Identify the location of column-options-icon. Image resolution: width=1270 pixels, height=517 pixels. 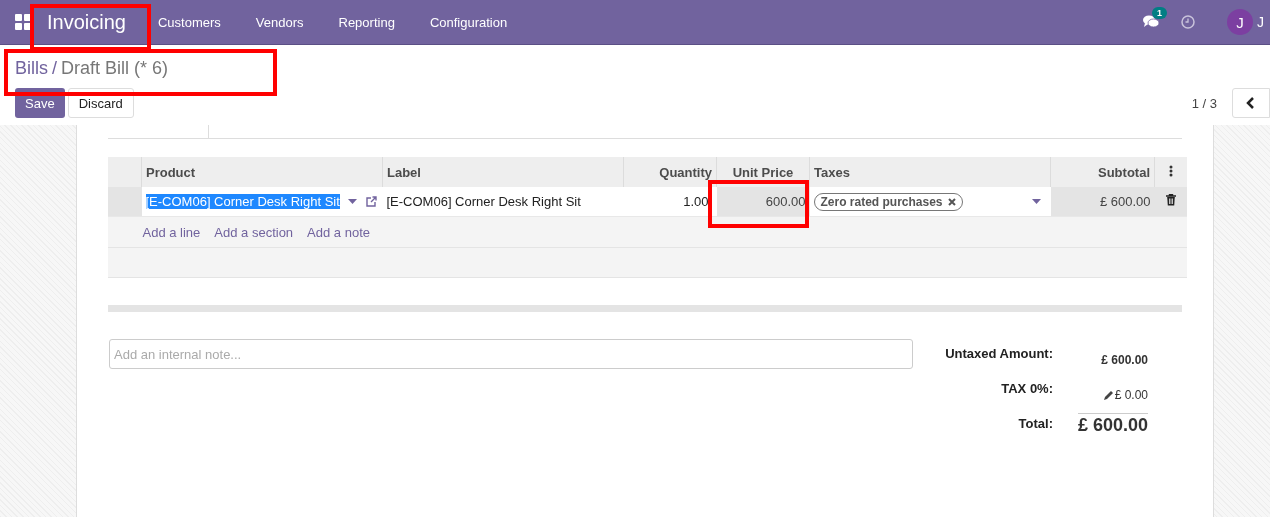
(1171, 170).